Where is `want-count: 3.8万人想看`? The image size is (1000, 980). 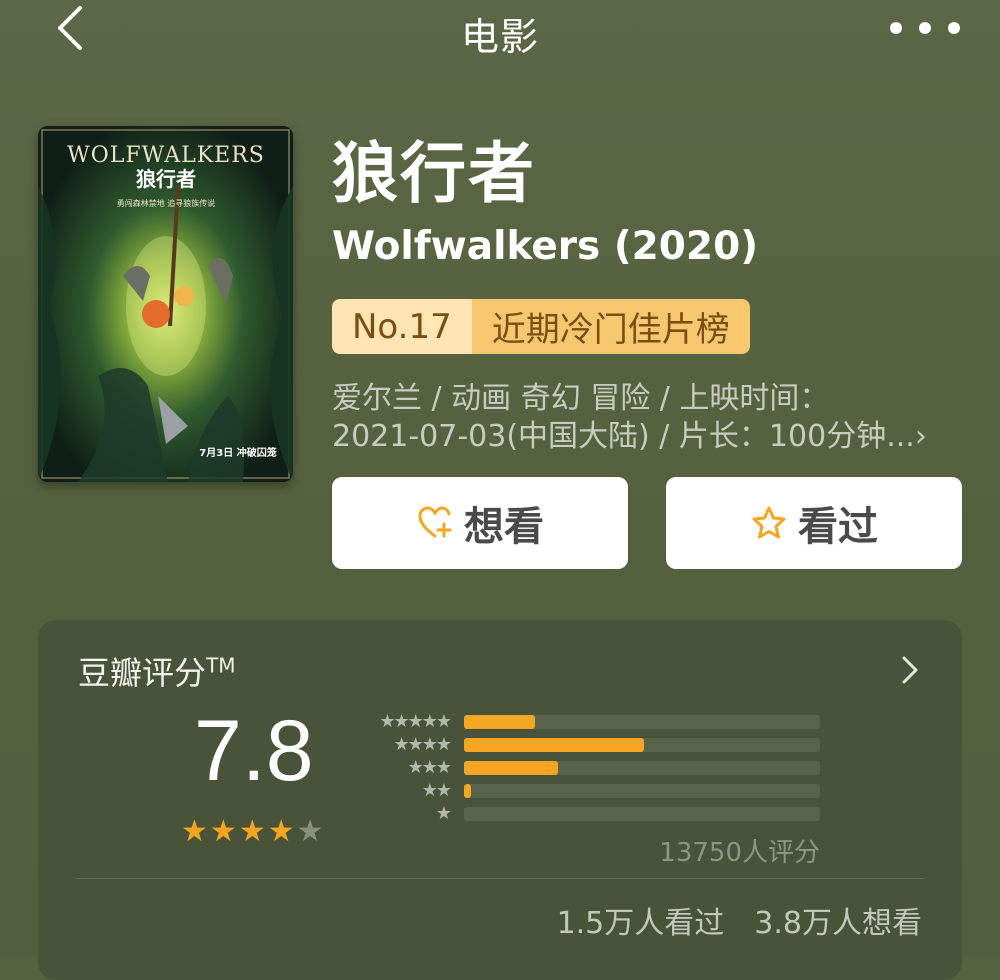 want-count: 3.8万人想看 is located at coordinates (838, 920).